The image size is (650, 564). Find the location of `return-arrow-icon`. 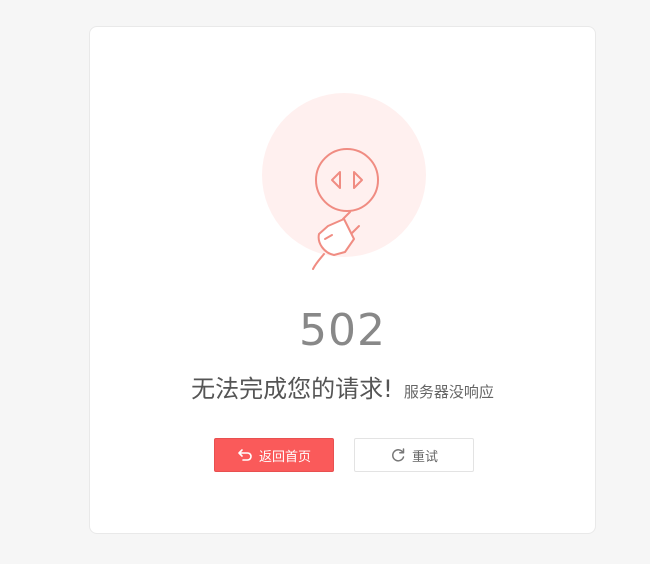

return-arrow-icon is located at coordinates (245, 455).